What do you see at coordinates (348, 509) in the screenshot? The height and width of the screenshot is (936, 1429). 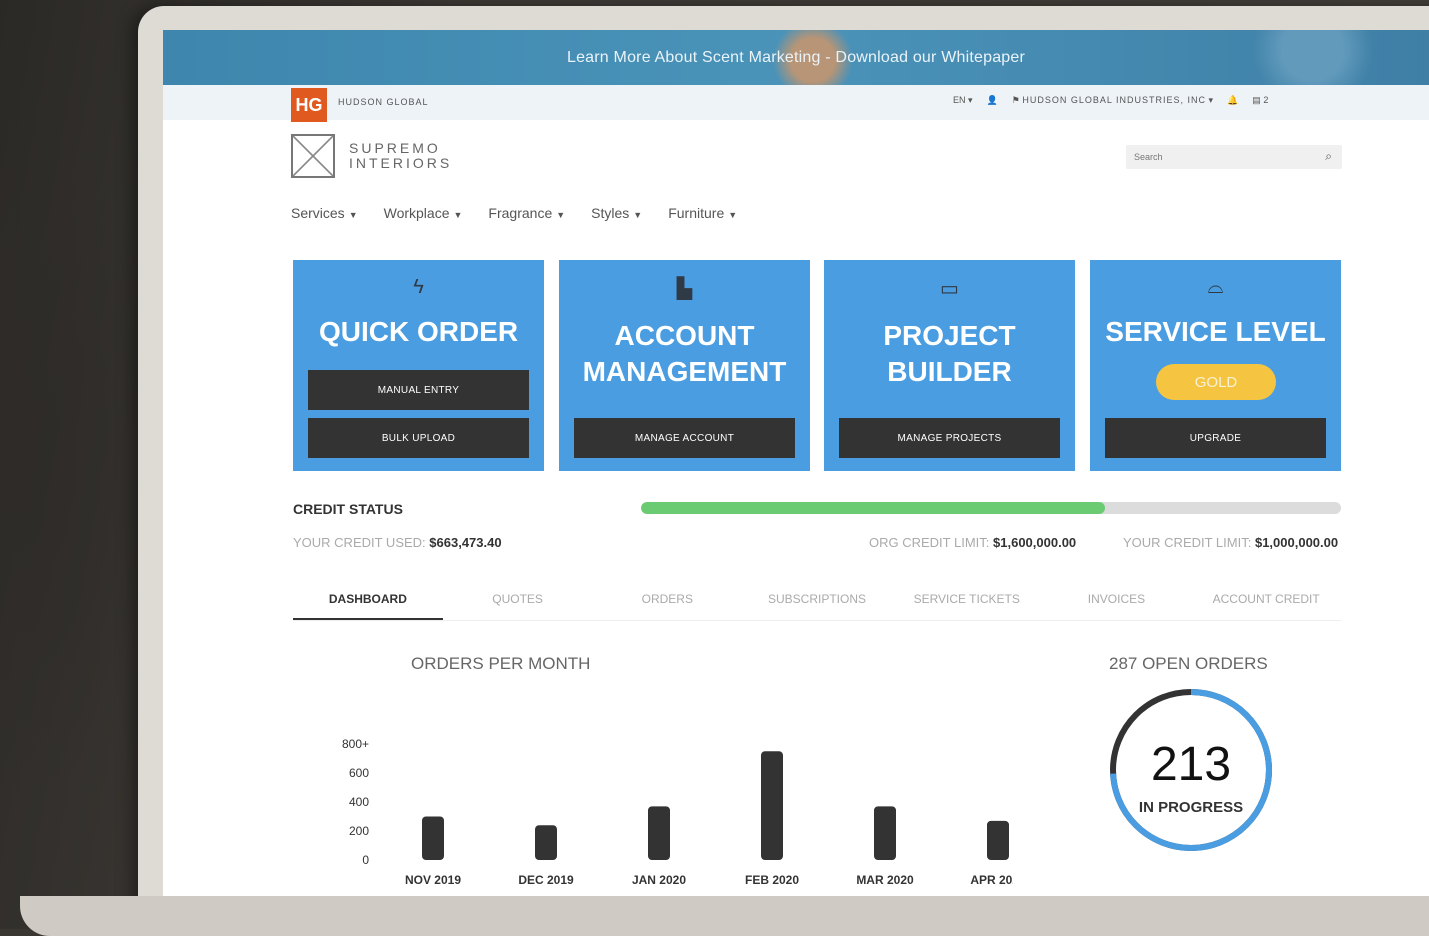 I see `credit-status-title: CREDIT STATUS` at bounding box center [348, 509].